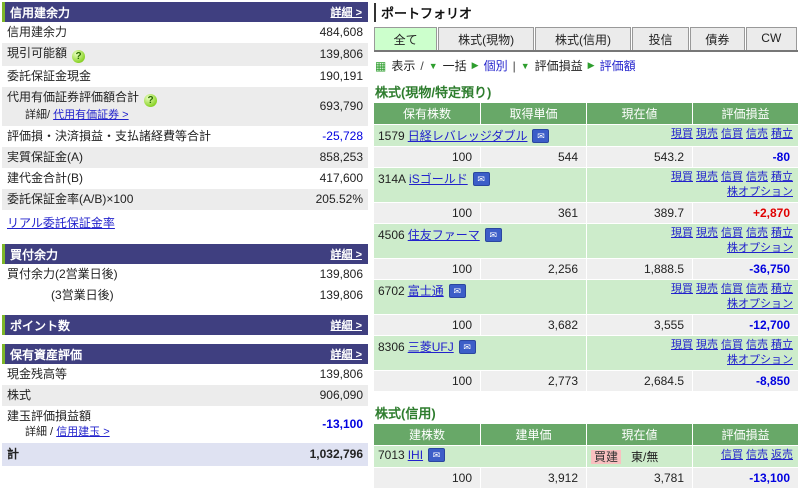  I want to click on stock-name-row: 7013 IHI ✉ 買建 東/無 信買 信売 返売, so click(586, 456).